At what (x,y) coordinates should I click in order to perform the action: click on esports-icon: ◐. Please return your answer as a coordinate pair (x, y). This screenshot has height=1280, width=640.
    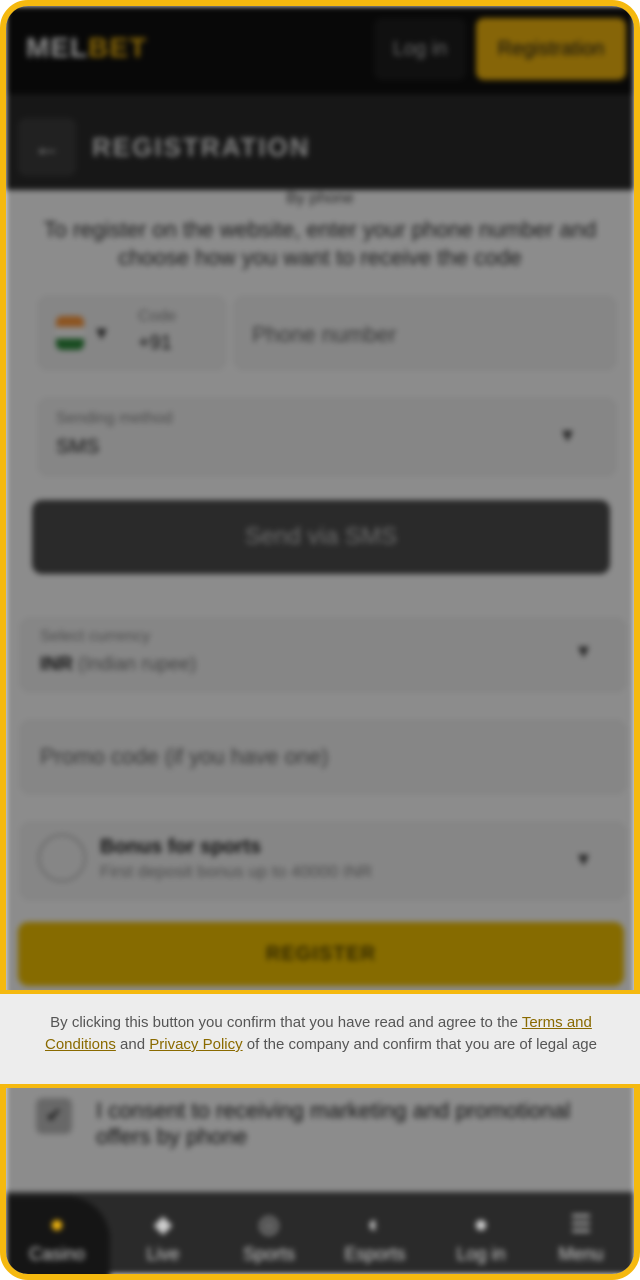
    Looking at the image, I should click on (375, 1224).